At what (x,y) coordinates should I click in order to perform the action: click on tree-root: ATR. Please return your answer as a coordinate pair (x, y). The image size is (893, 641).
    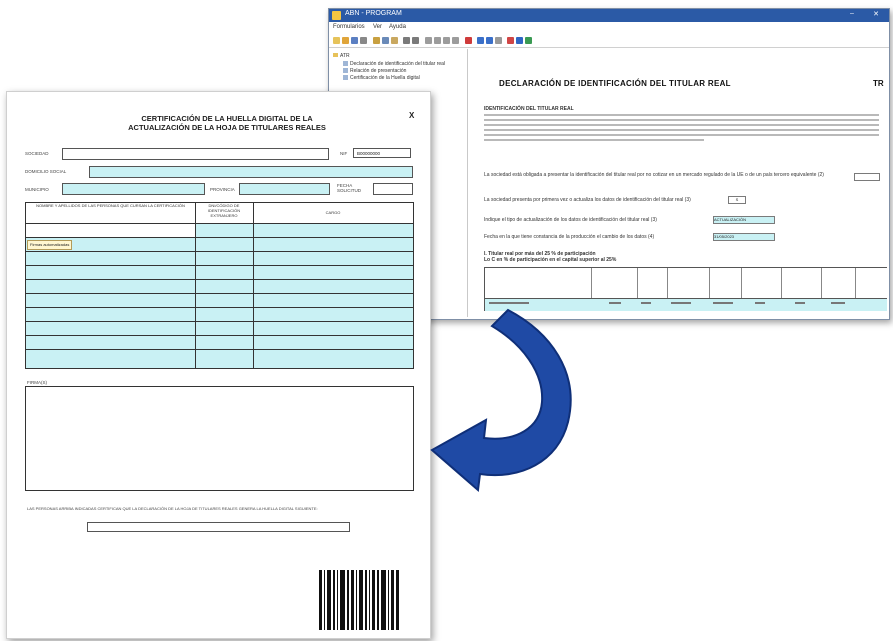
    Looking at the image, I should click on (341, 56).